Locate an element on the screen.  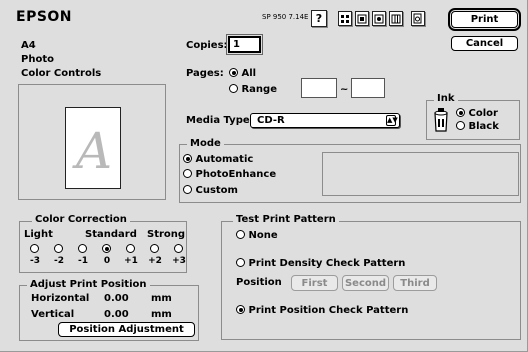
cc-step-plus3 is located at coordinates (178, 248).